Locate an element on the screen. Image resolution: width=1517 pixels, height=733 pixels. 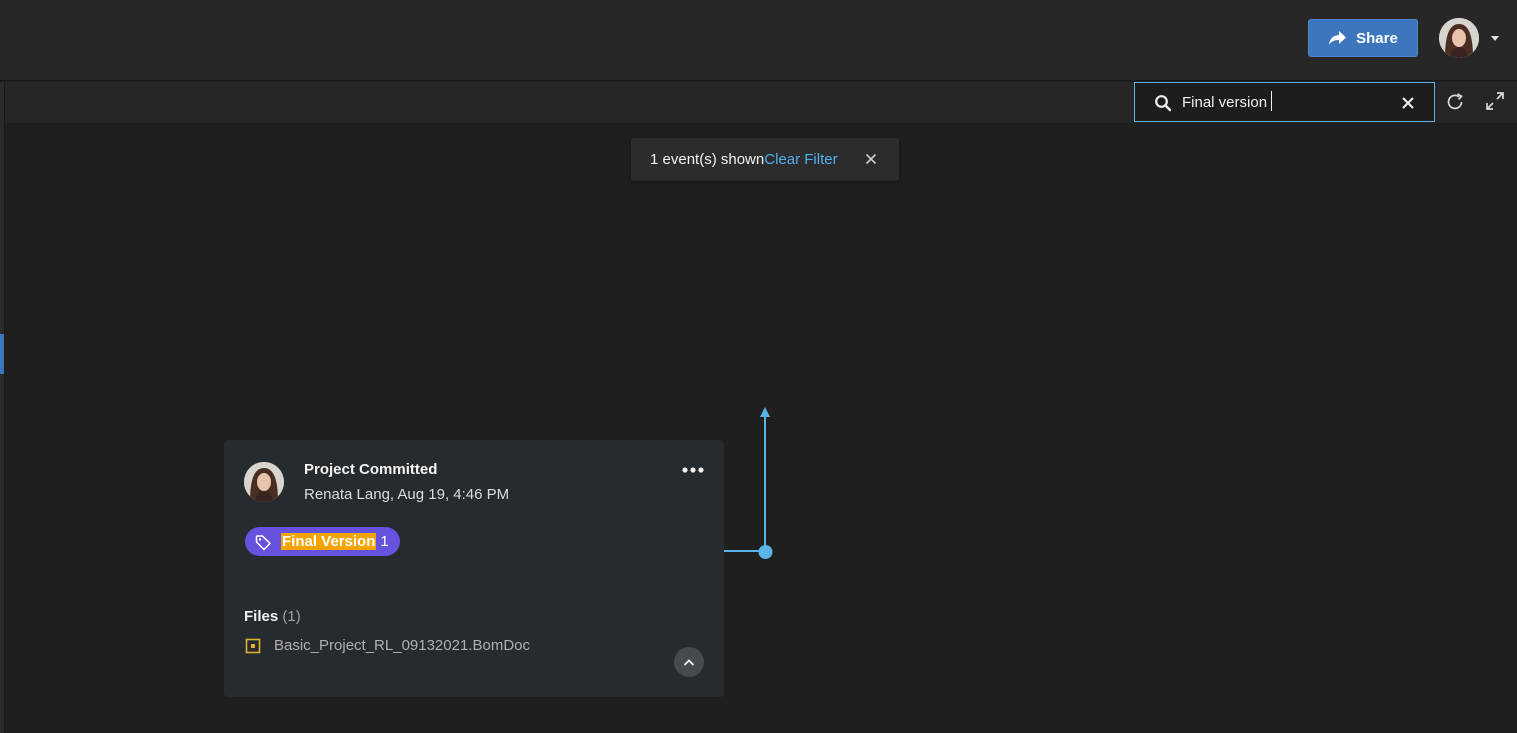
left-rail is located at coordinates (2, 407).